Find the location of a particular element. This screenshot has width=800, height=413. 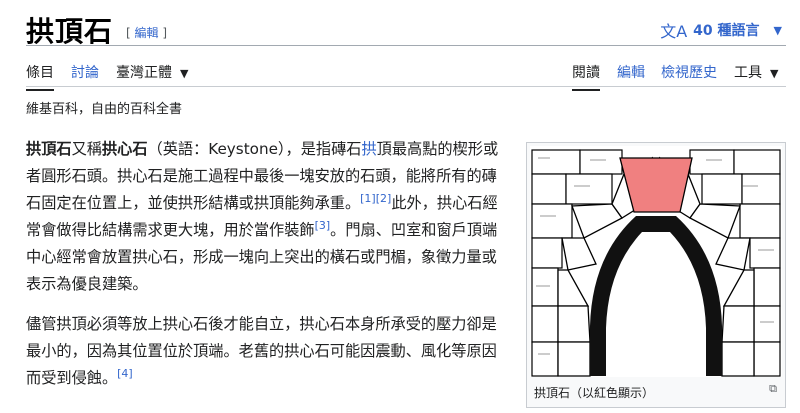

bold-term-alt: 拱心石 is located at coordinates (124, 149).